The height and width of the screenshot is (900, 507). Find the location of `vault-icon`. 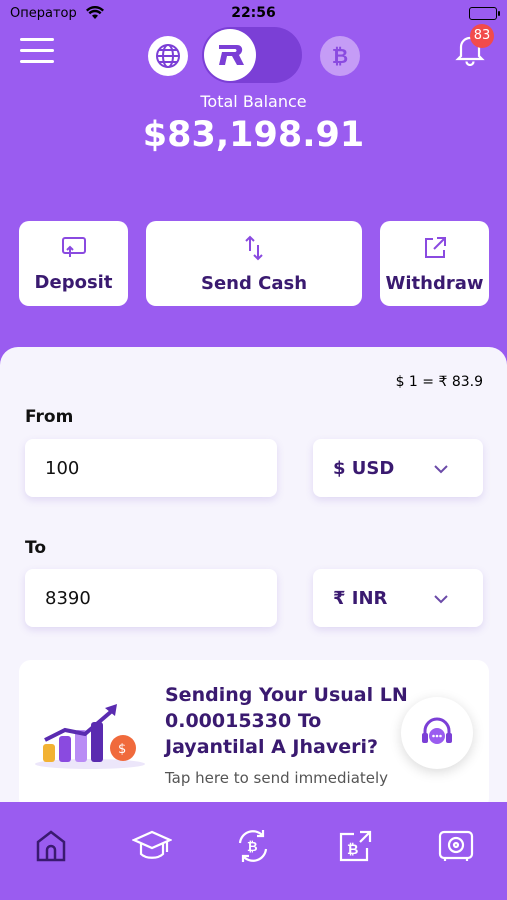

vault-icon is located at coordinates (456, 846).